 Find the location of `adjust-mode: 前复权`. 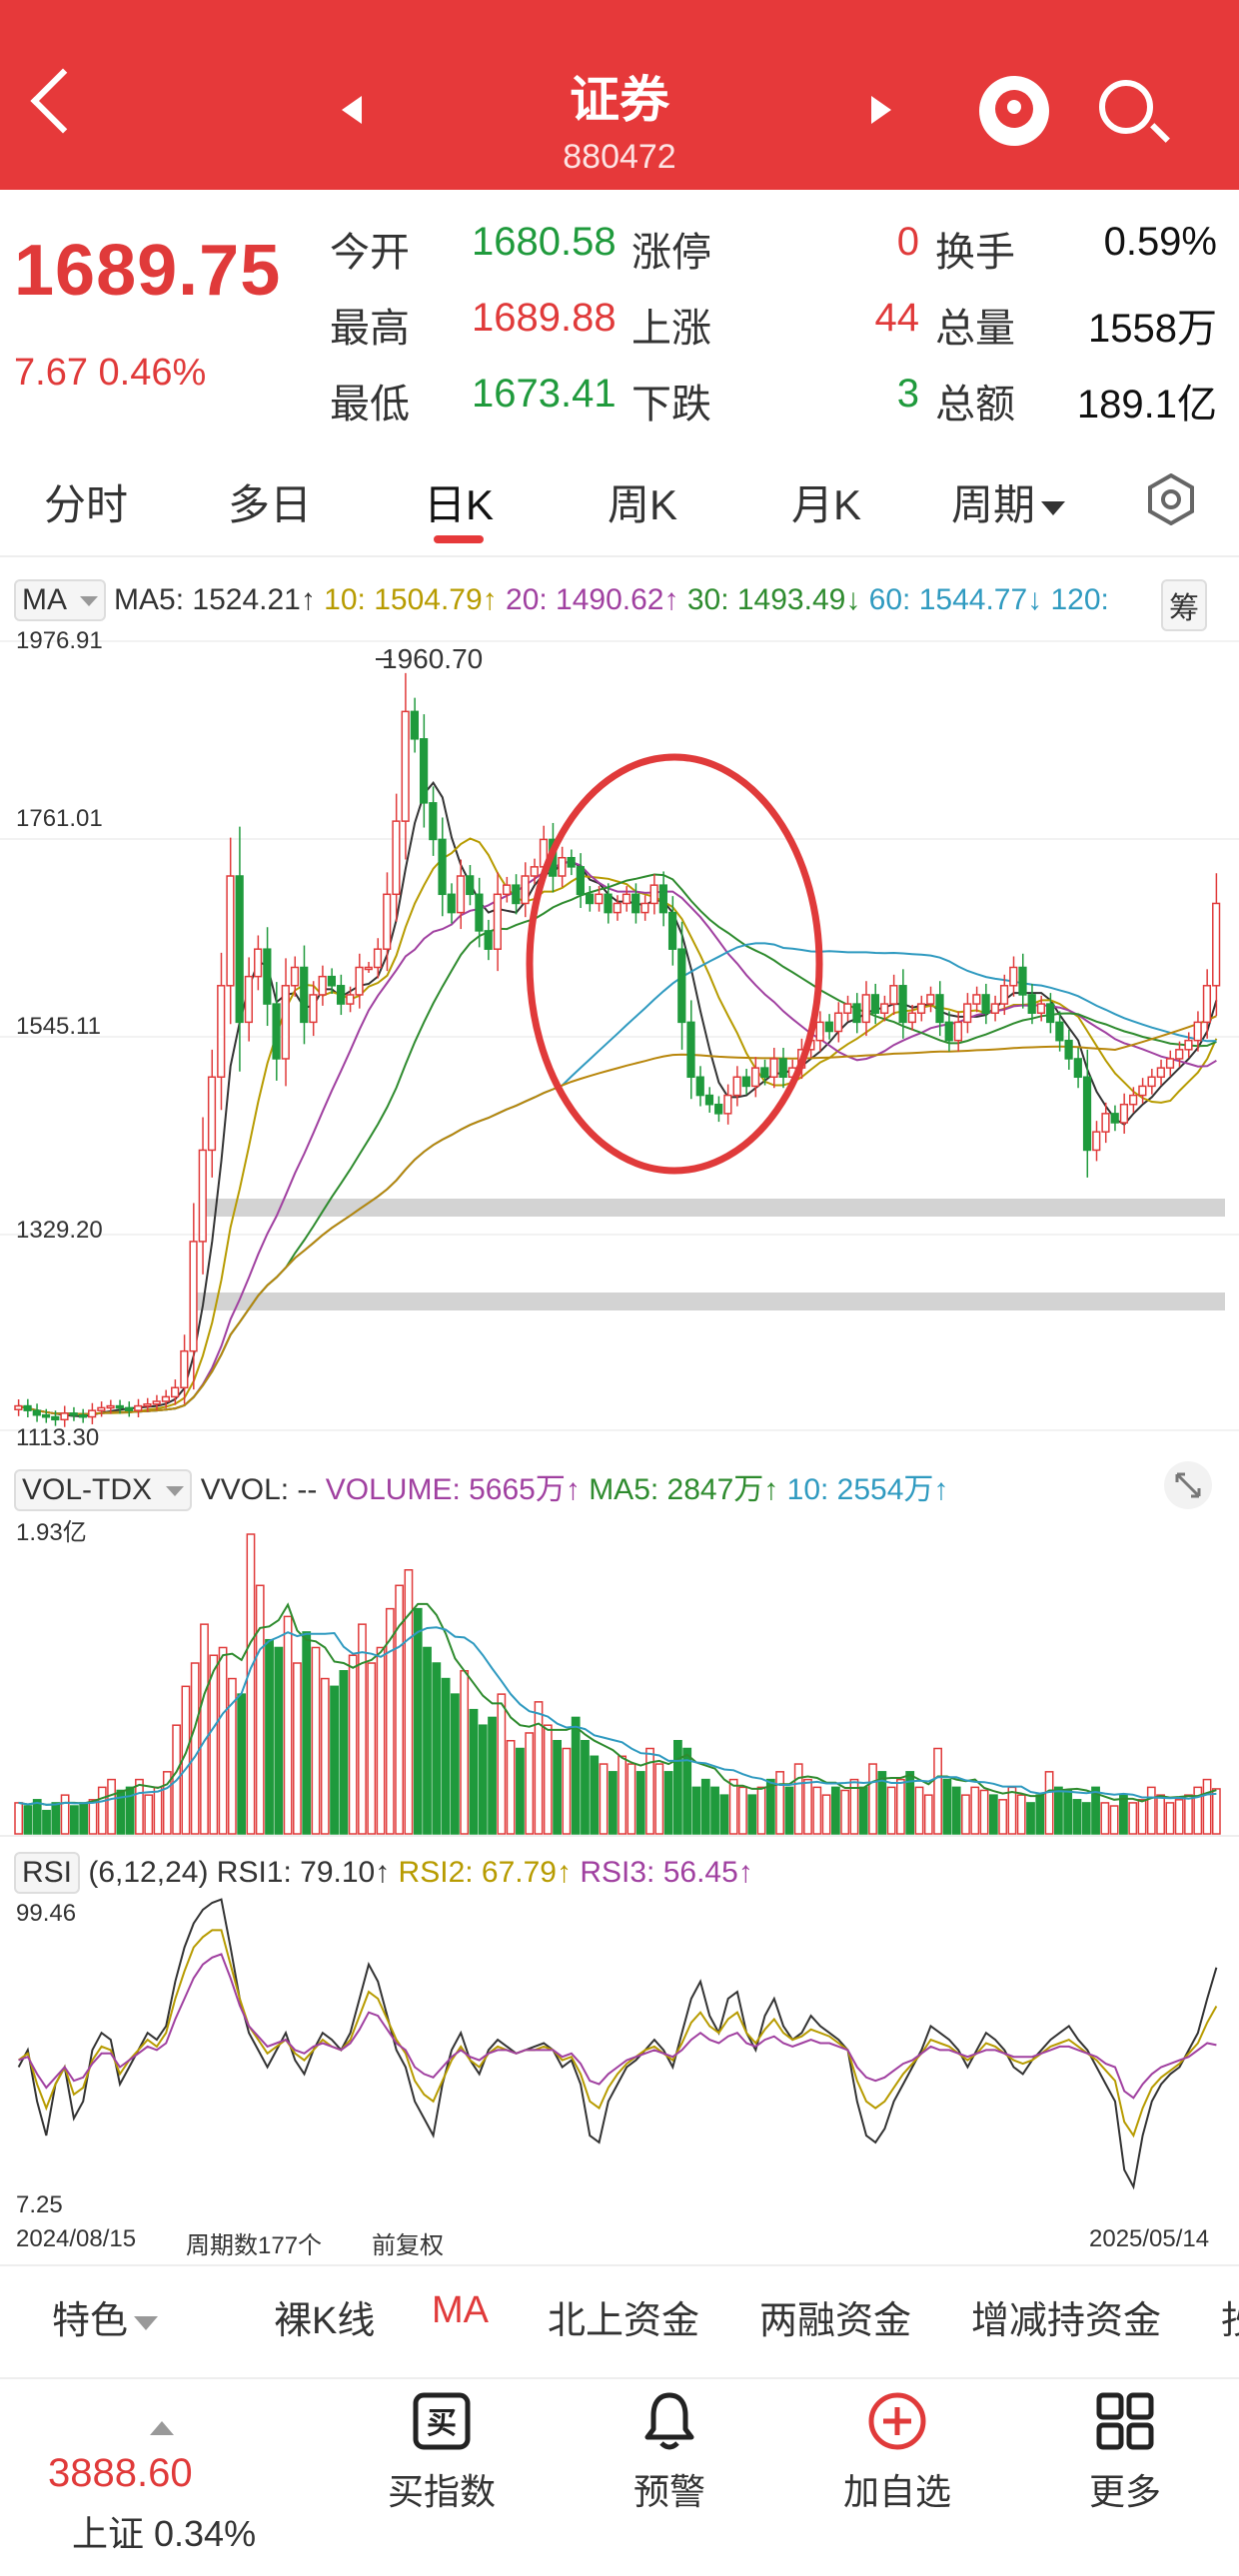

adjust-mode: 前复权 is located at coordinates (408, 2243).